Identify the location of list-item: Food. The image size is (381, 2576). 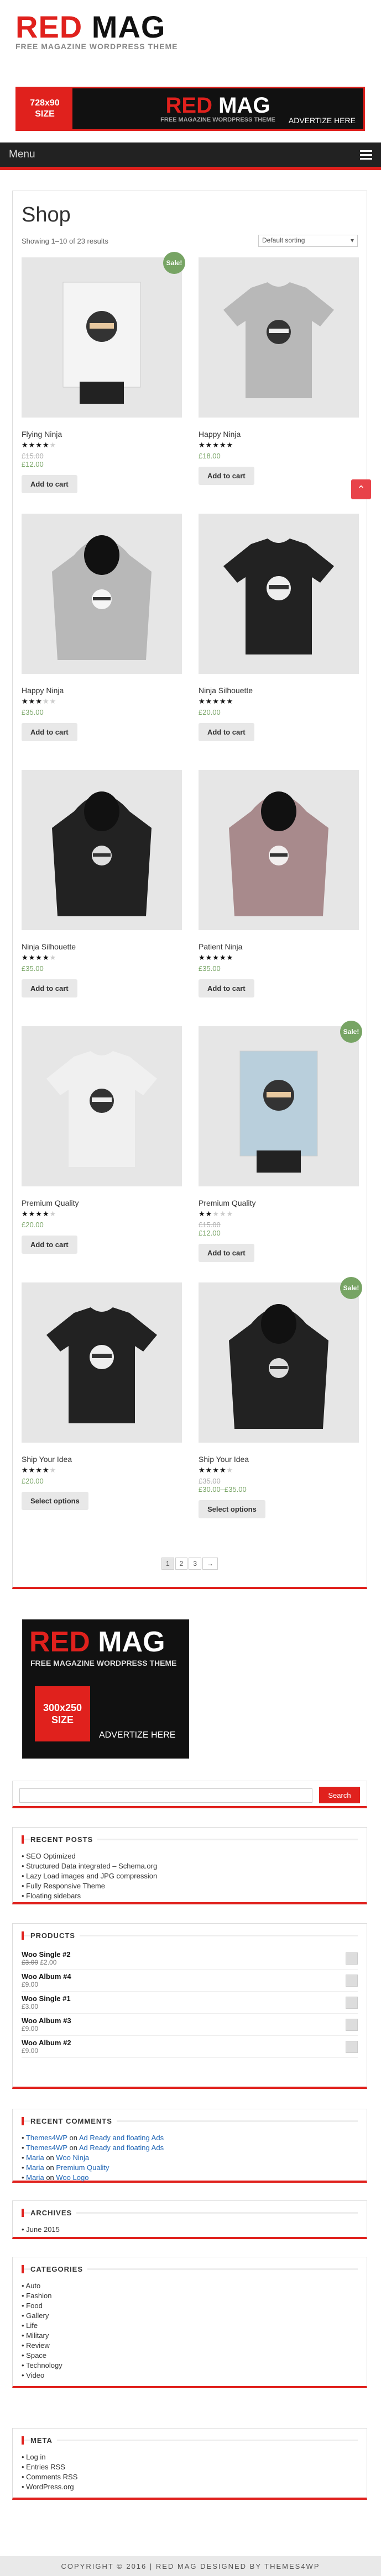
(190, 2306).